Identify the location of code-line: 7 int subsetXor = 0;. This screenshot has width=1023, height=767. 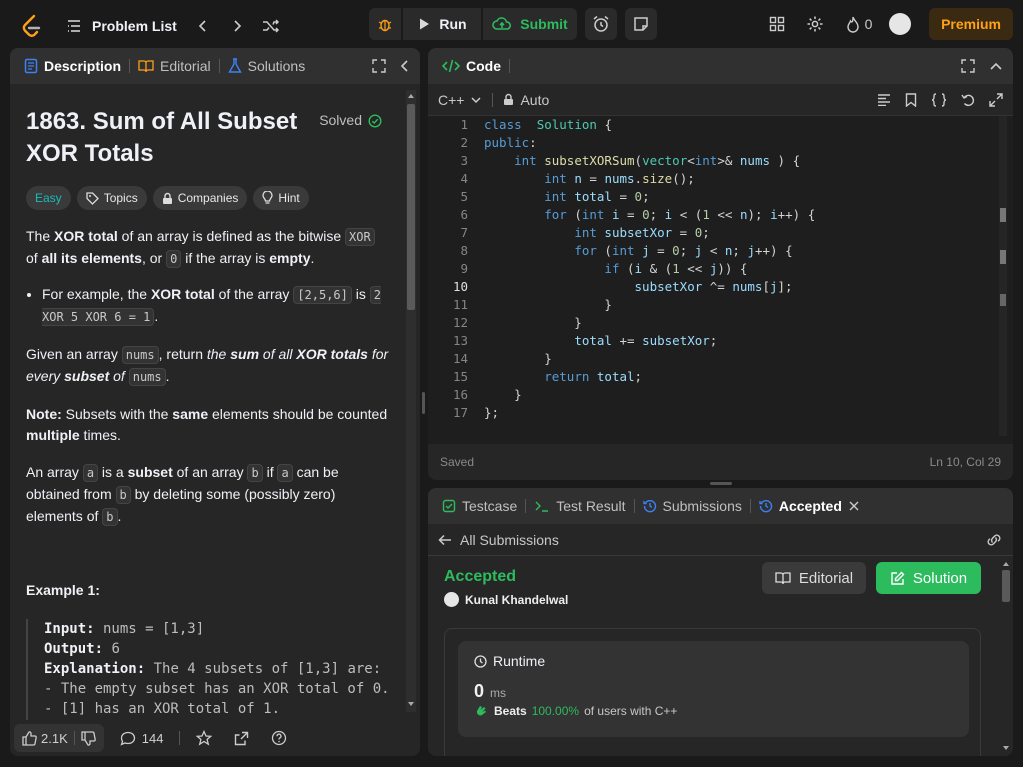
(720, 233).